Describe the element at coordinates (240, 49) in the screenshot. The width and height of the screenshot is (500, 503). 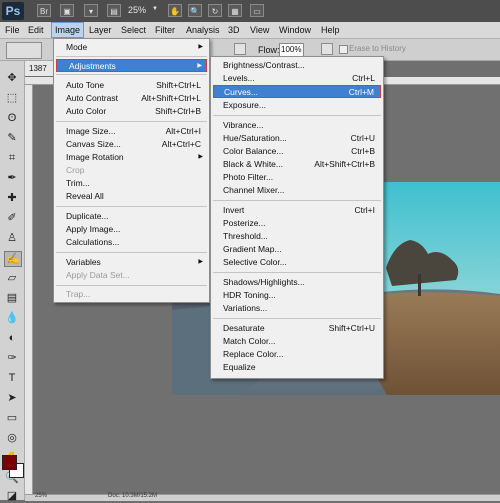
I see `airbrush-icon` at that location.